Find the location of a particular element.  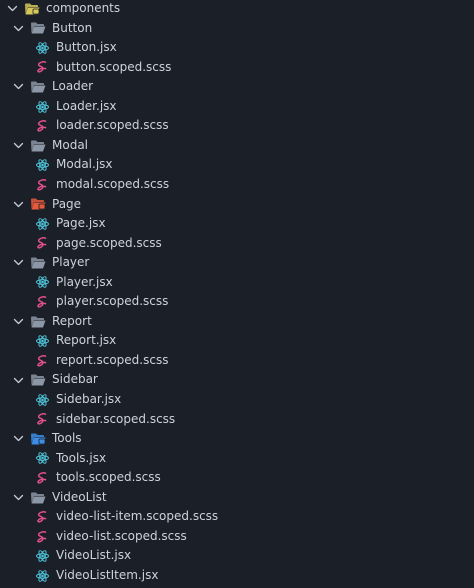

file-label: video-list-item.scoped.scss is located at coordinates (137, 516).